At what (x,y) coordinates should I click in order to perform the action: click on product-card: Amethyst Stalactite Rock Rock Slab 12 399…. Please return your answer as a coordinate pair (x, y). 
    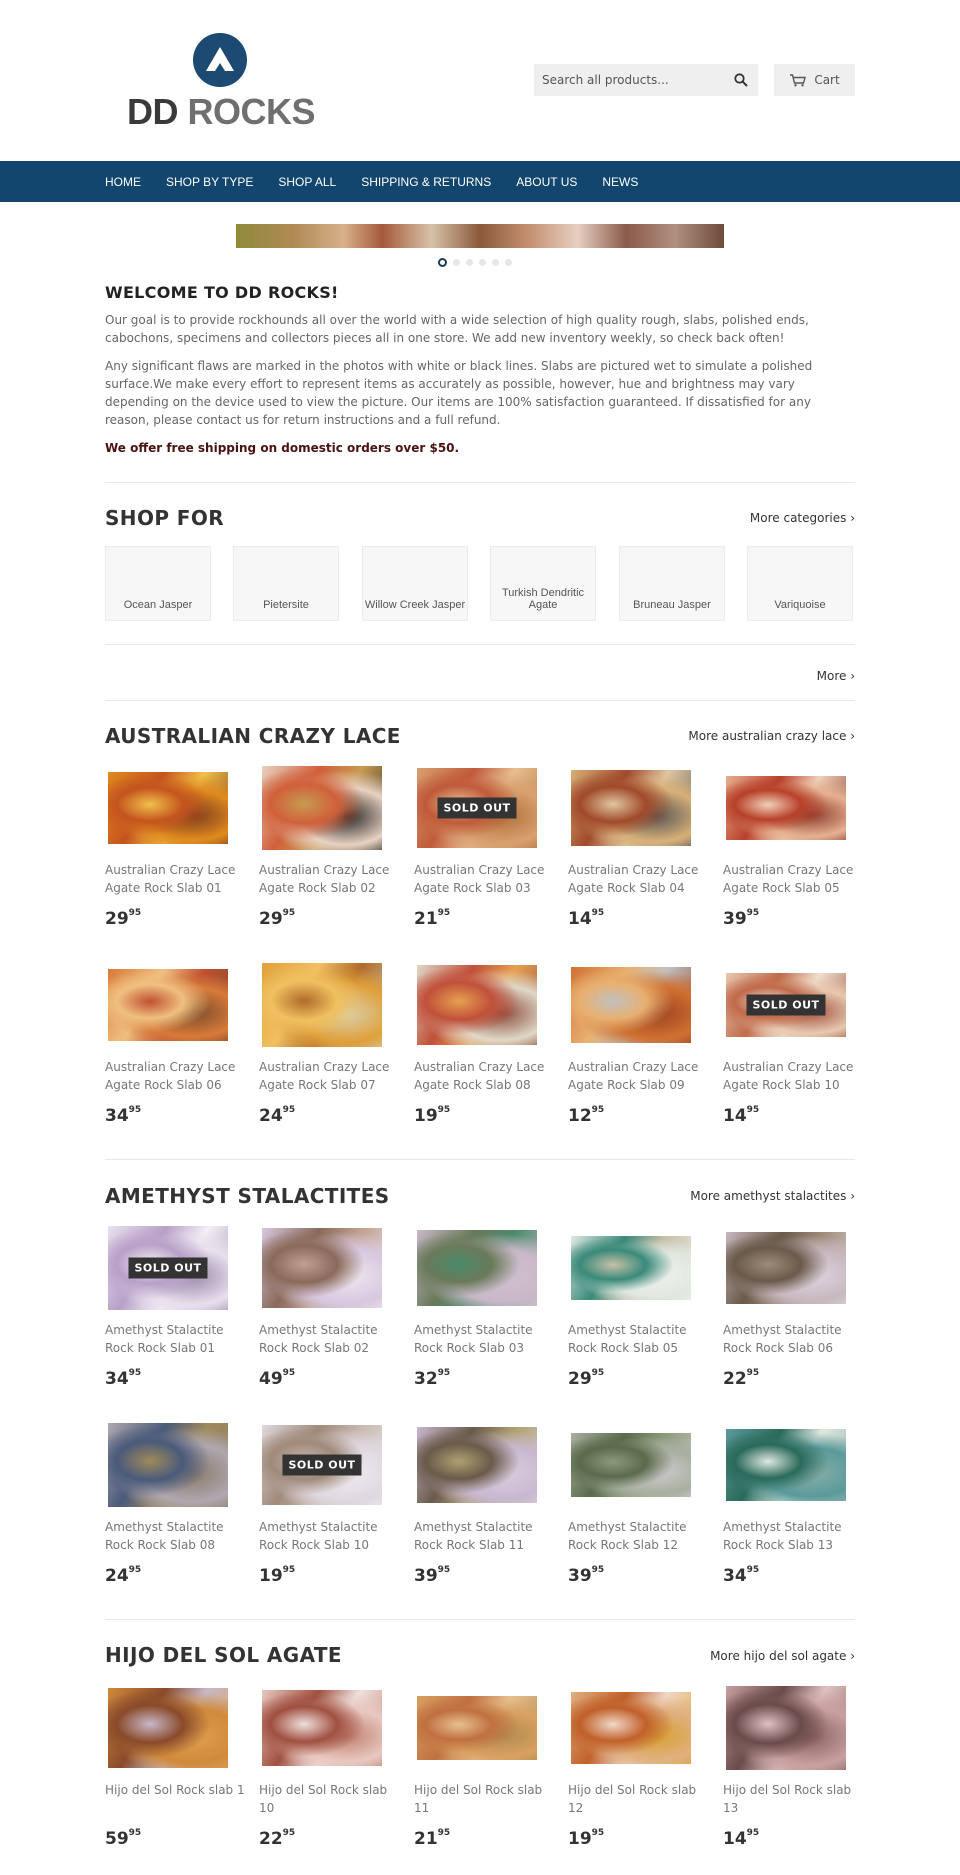
    Looking at the image, I should click on (631, 1503).